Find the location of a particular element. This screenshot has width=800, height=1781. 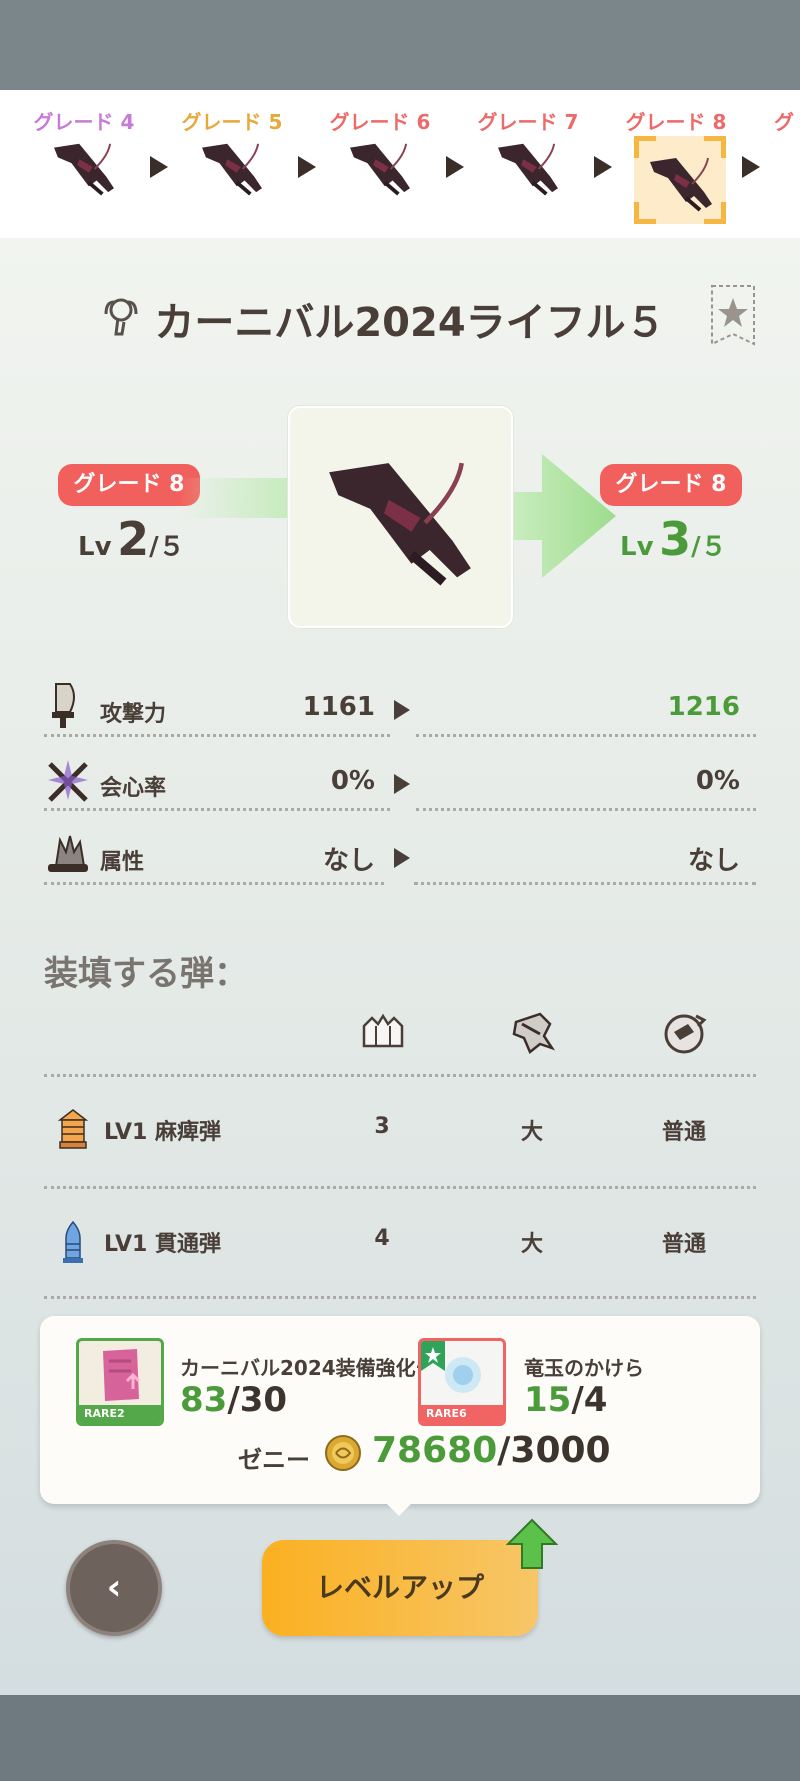

stat-next: 0% is located at coordinates (717, 781).